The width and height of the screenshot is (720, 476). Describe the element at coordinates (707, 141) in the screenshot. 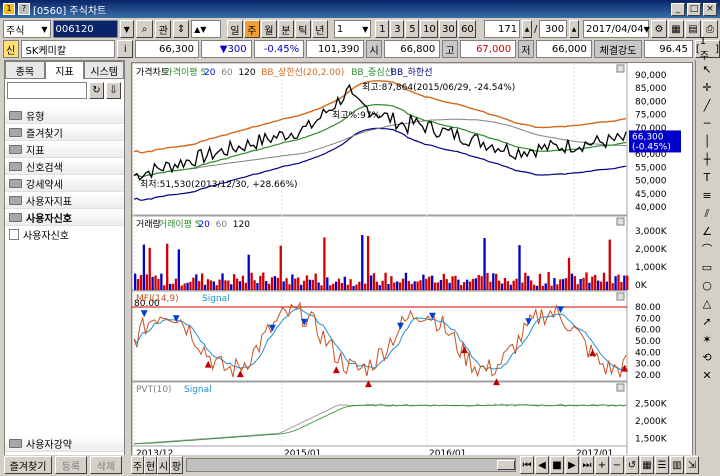

I see `vertical-line-icon: │` at that location.